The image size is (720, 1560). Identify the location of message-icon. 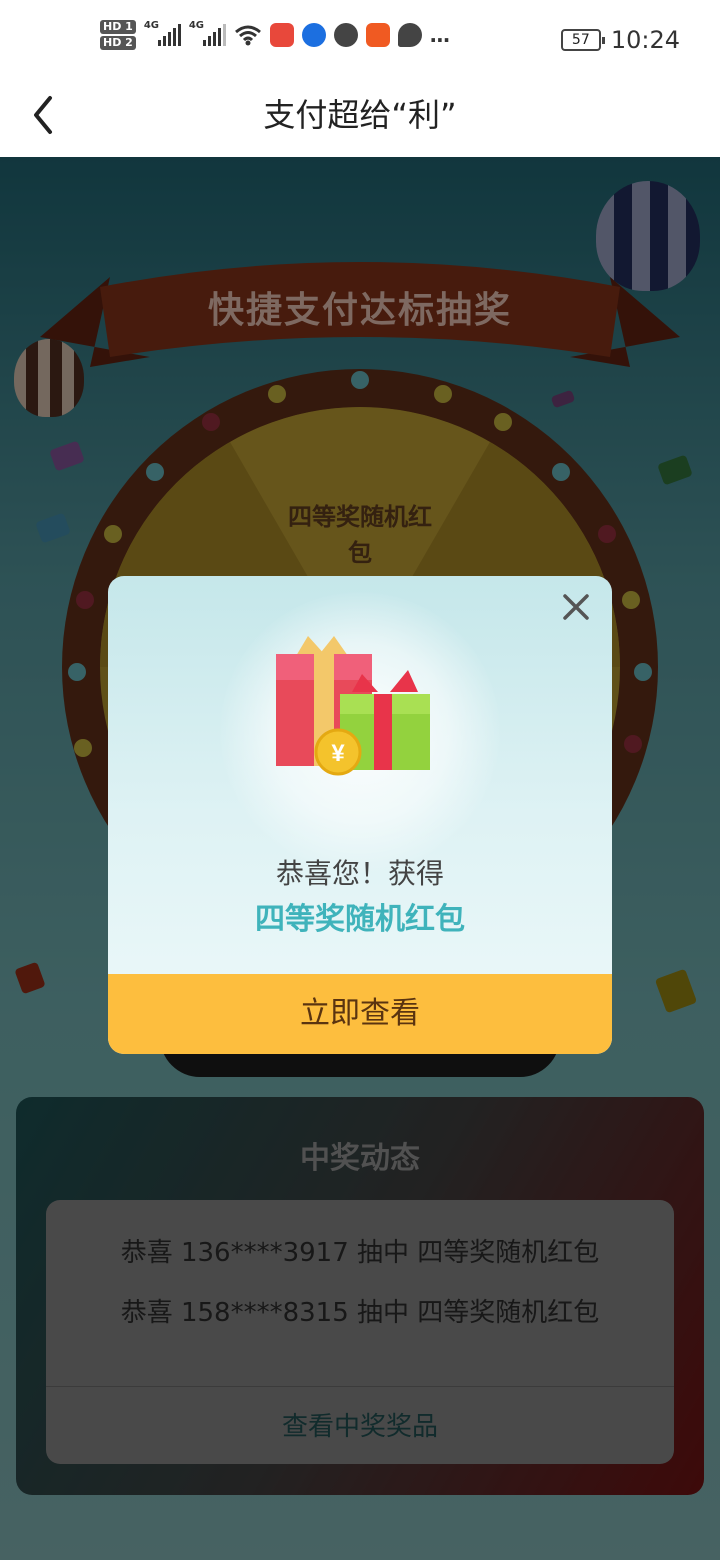
(409, 35).